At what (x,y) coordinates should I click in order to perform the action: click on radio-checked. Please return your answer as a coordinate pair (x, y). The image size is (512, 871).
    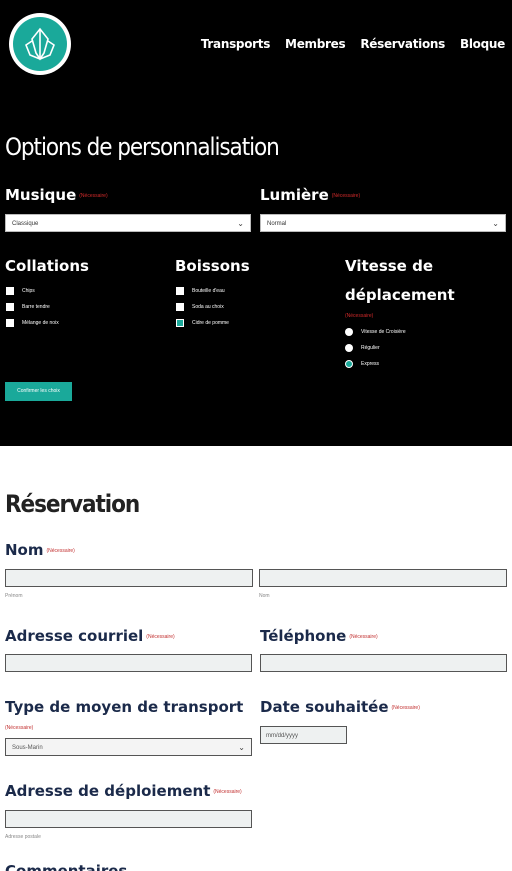
    Looking at the image, I should click on (349, 364).